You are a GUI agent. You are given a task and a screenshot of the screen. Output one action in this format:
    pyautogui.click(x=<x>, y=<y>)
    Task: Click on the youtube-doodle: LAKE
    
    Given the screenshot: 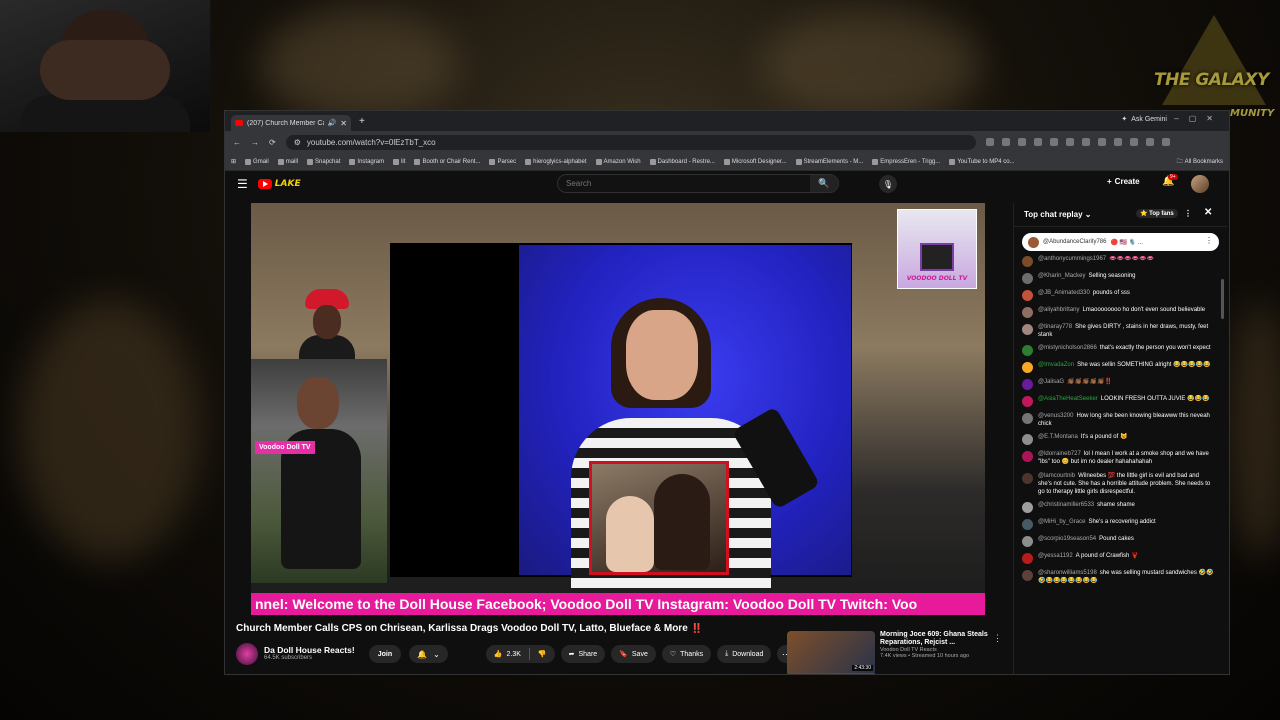 What is the action you would take?
    pyautogui.click(x=288, y=184)
    